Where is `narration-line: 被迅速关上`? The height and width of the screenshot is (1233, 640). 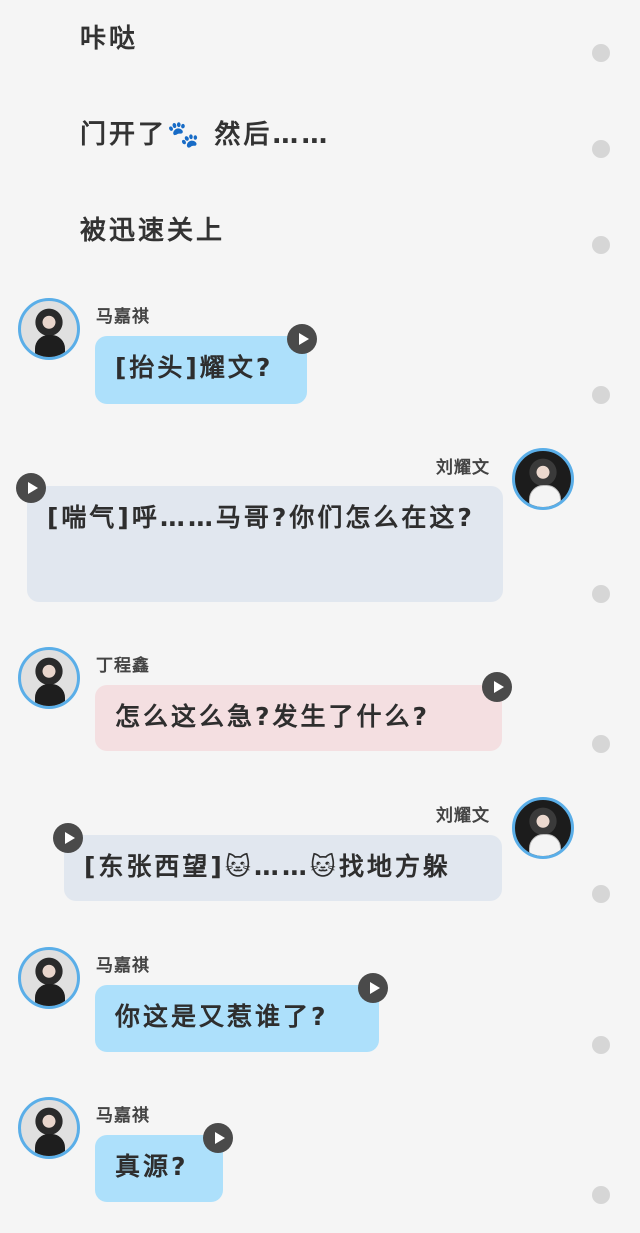
narration-line: 被迅速关上 is located at coordinates (153, 231).